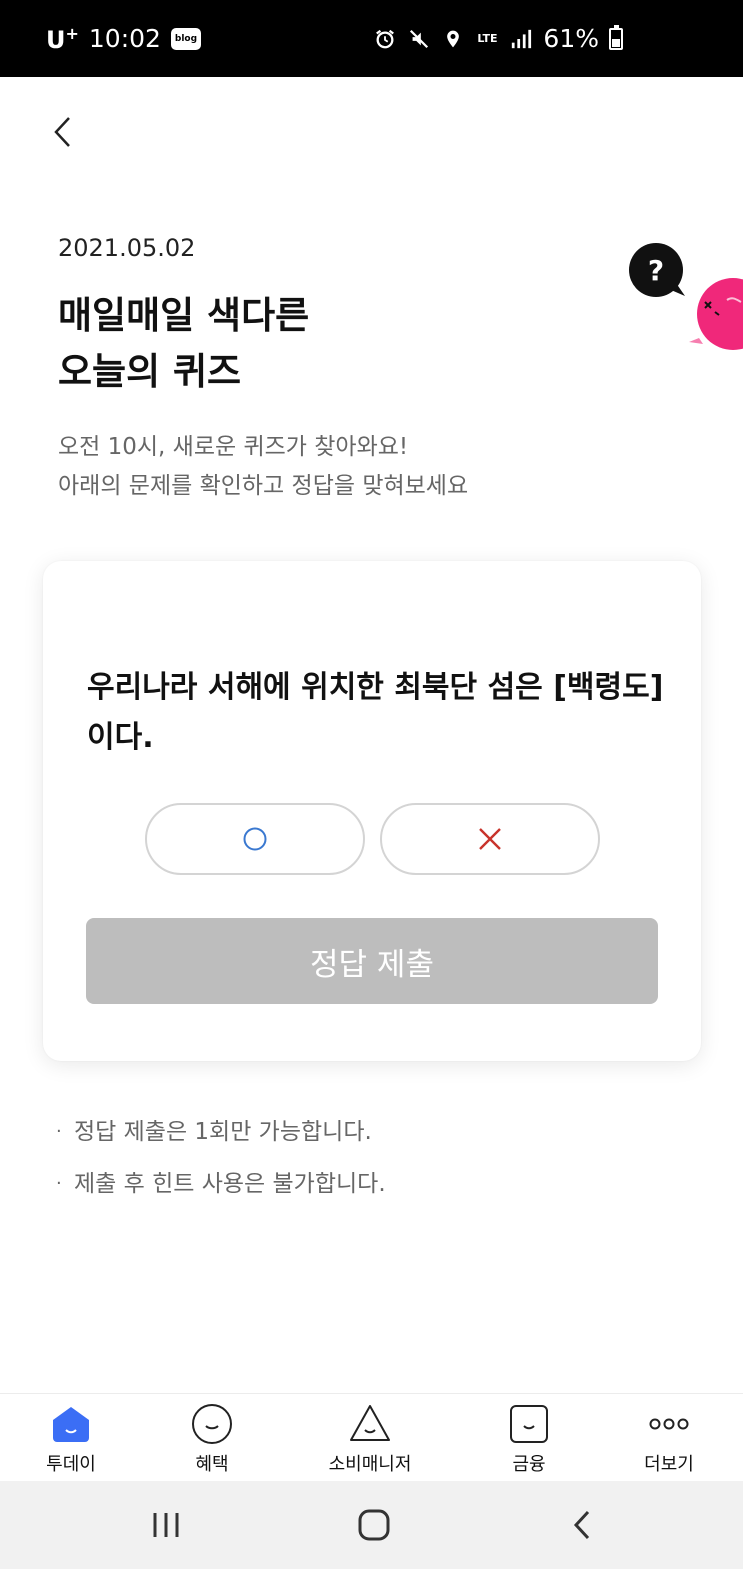  What do you see at coordinates (230, 1184) in the screenshot?
I see `note-text: 제출 후 힌트 사용은 불가합니다.` at bounding box center [230, 1184].